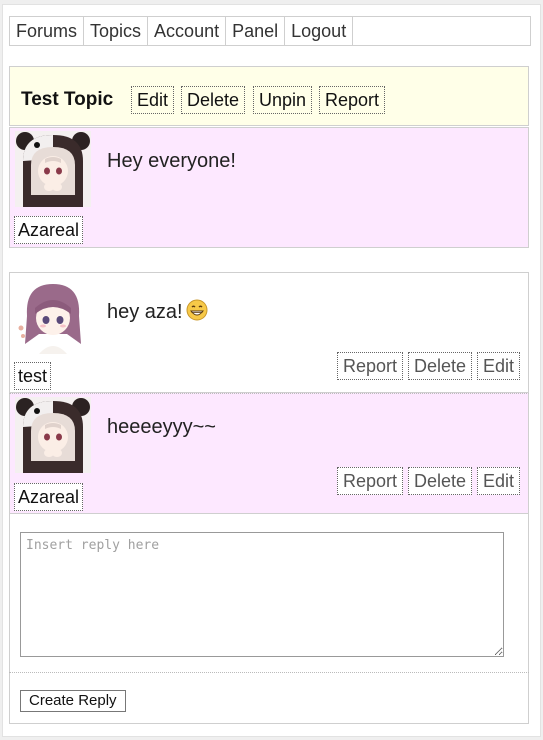 Image resolution: width=543 pixels, height=740 pixels. What do you see at coordinates (197, 313) in the screenshot?
I see `grinning-emoji-icon` at bounding box center [197, 313].